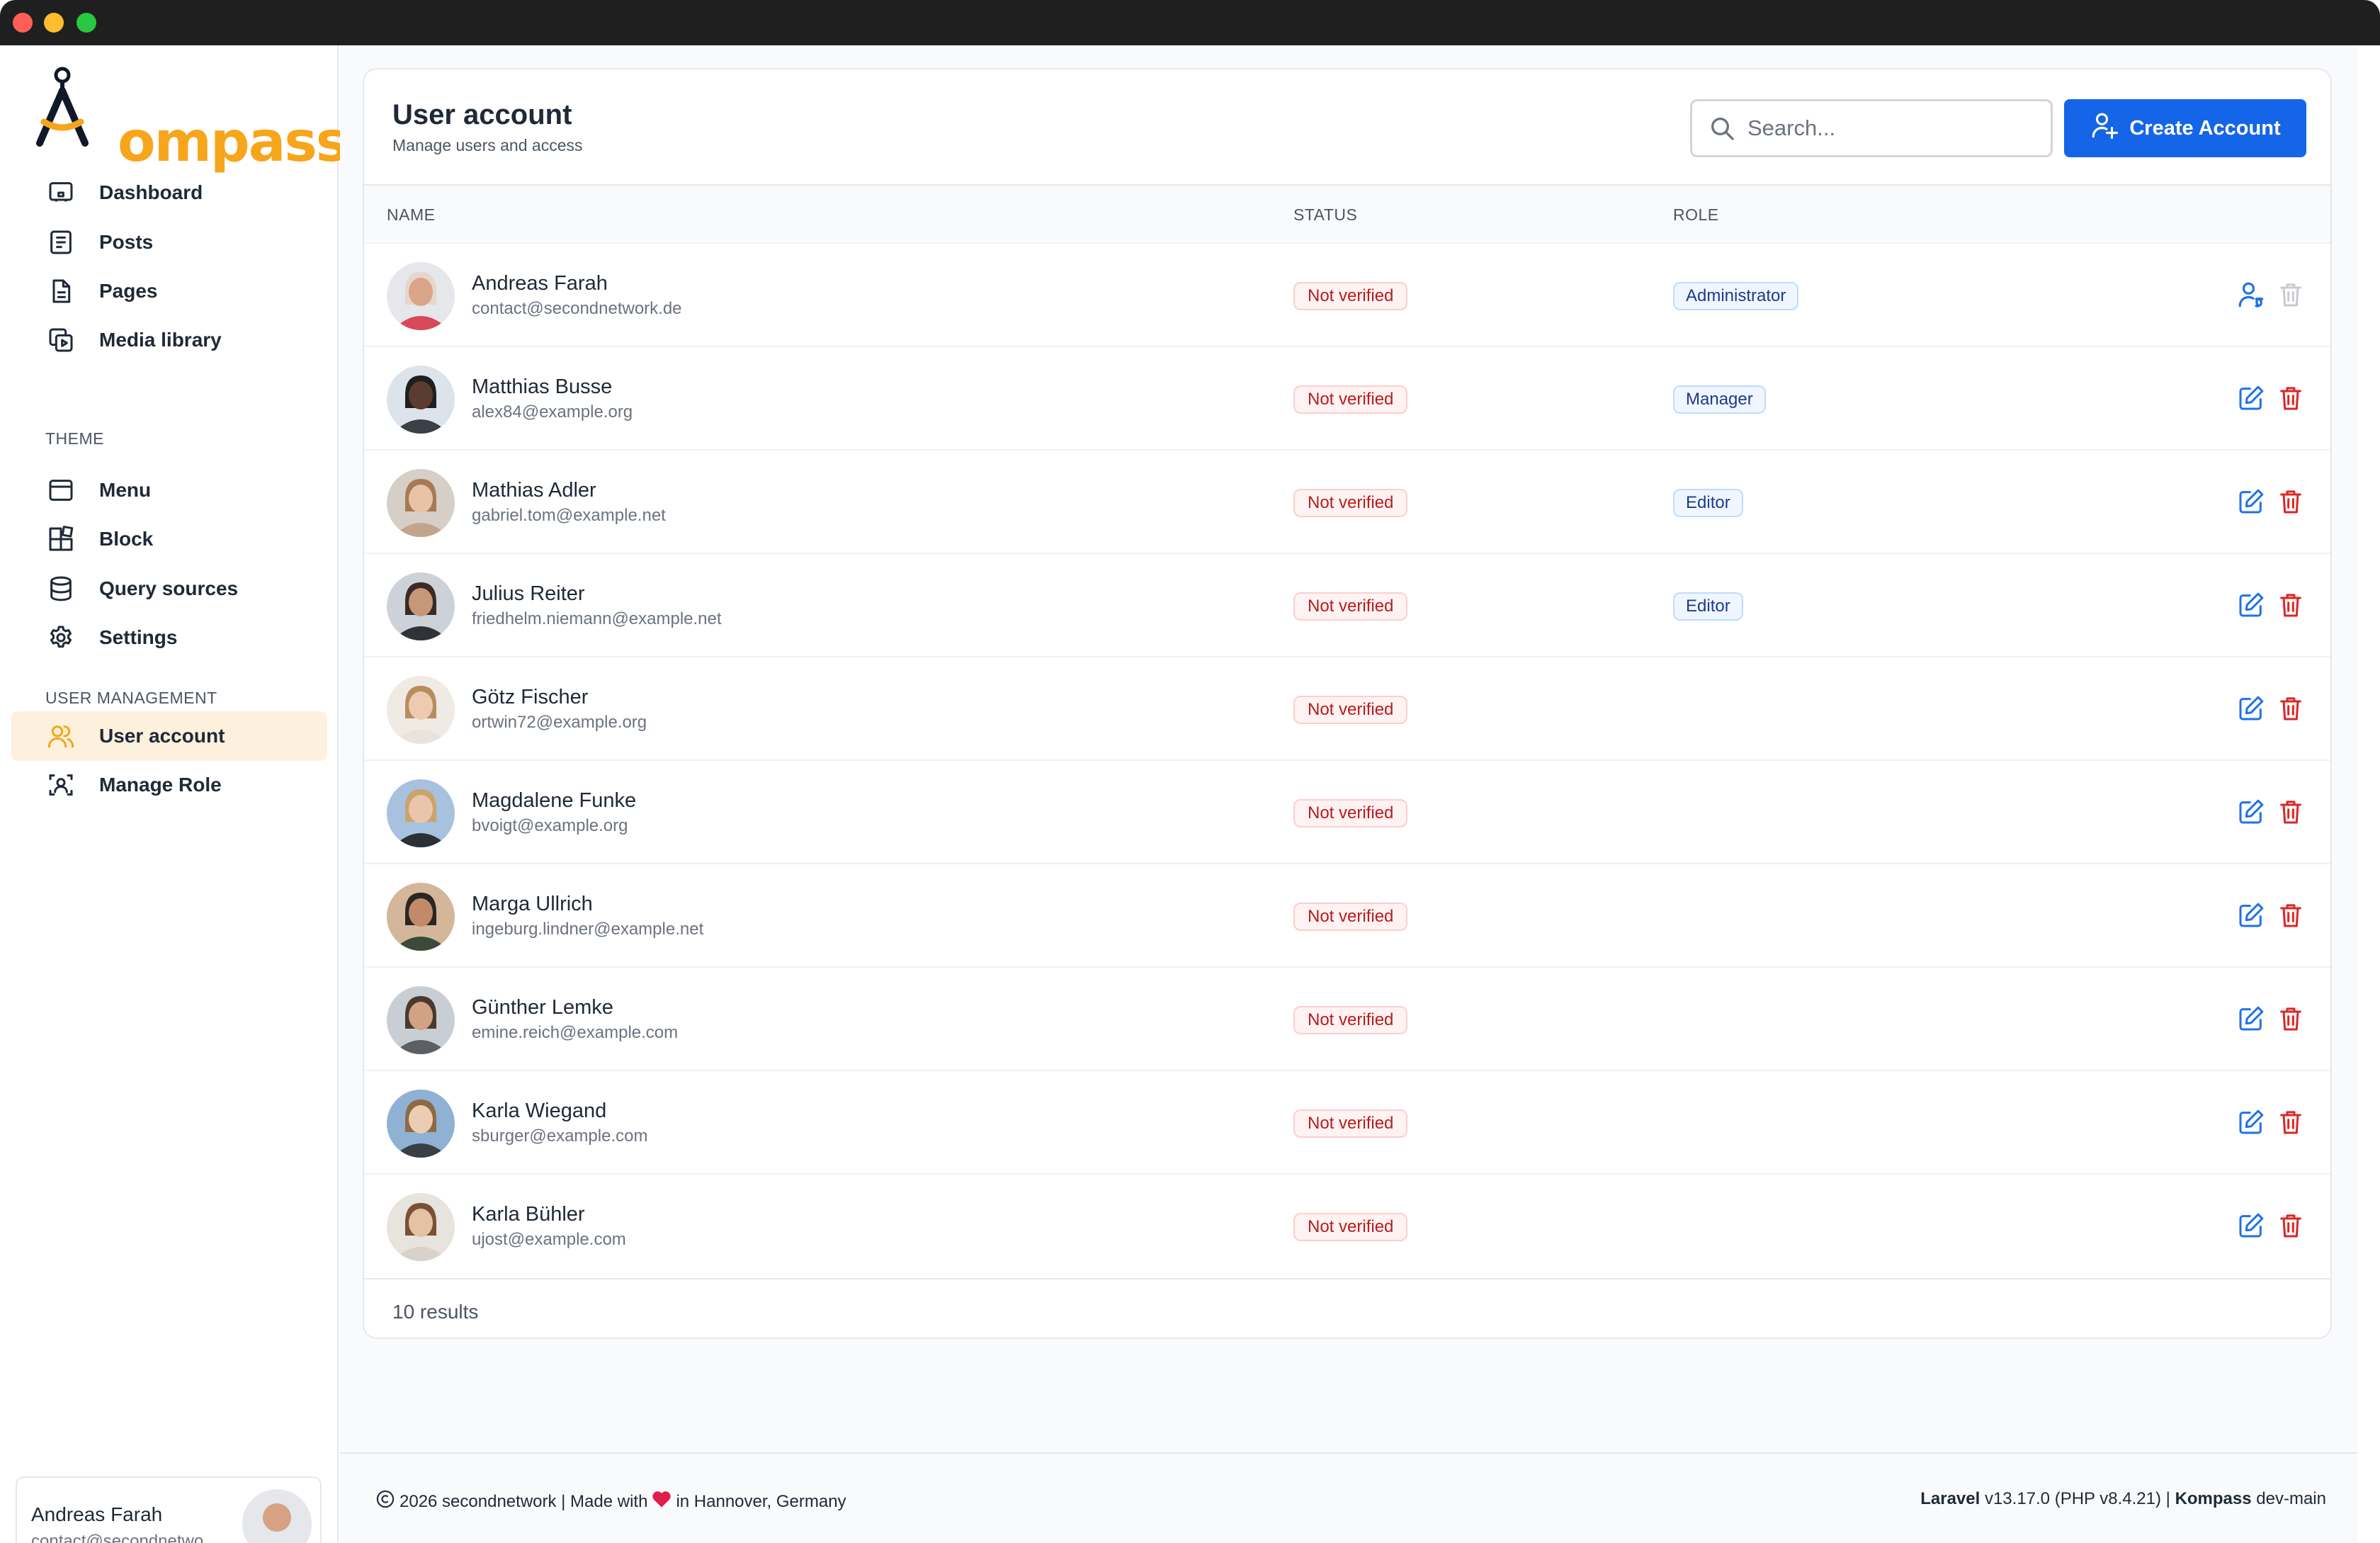 The image size is (2380, 1543). Describe the element at coordinates (385, 1501) in the screenshot. I see `copyright-icon` at that location.